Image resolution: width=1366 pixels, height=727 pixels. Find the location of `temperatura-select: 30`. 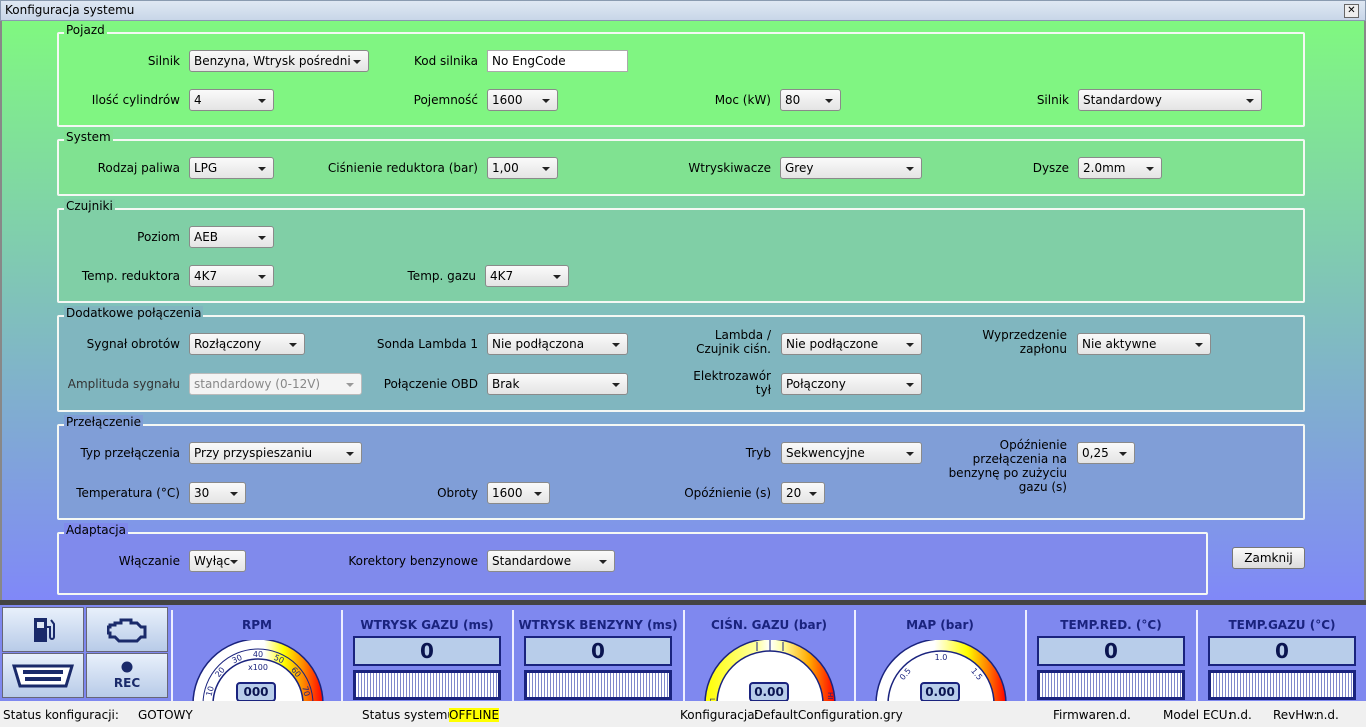

temperatura-select: 30 is located at coordinates (217, 493).